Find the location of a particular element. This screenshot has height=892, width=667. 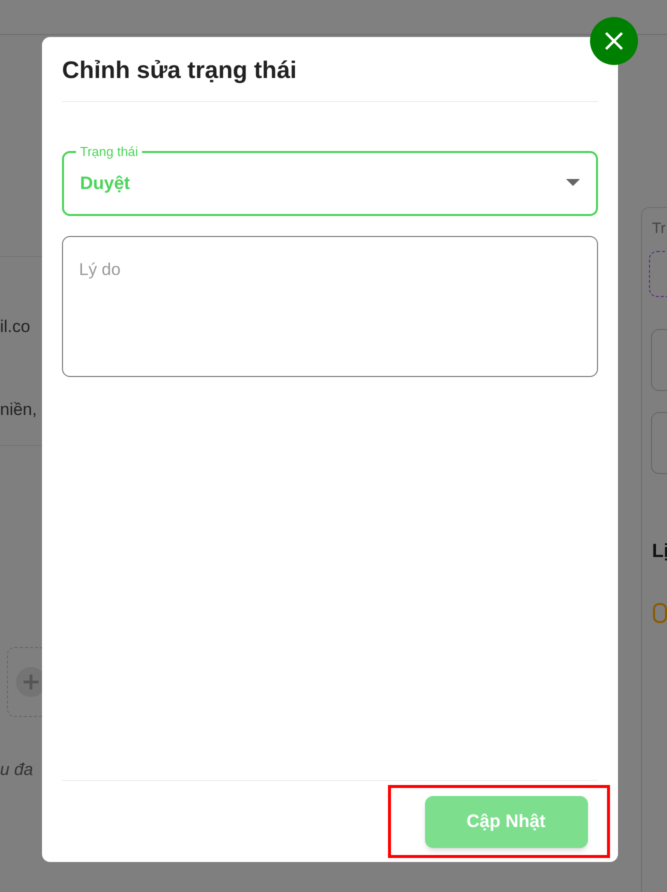

field-label: Trạng thái is located at coordinates (109, 152).